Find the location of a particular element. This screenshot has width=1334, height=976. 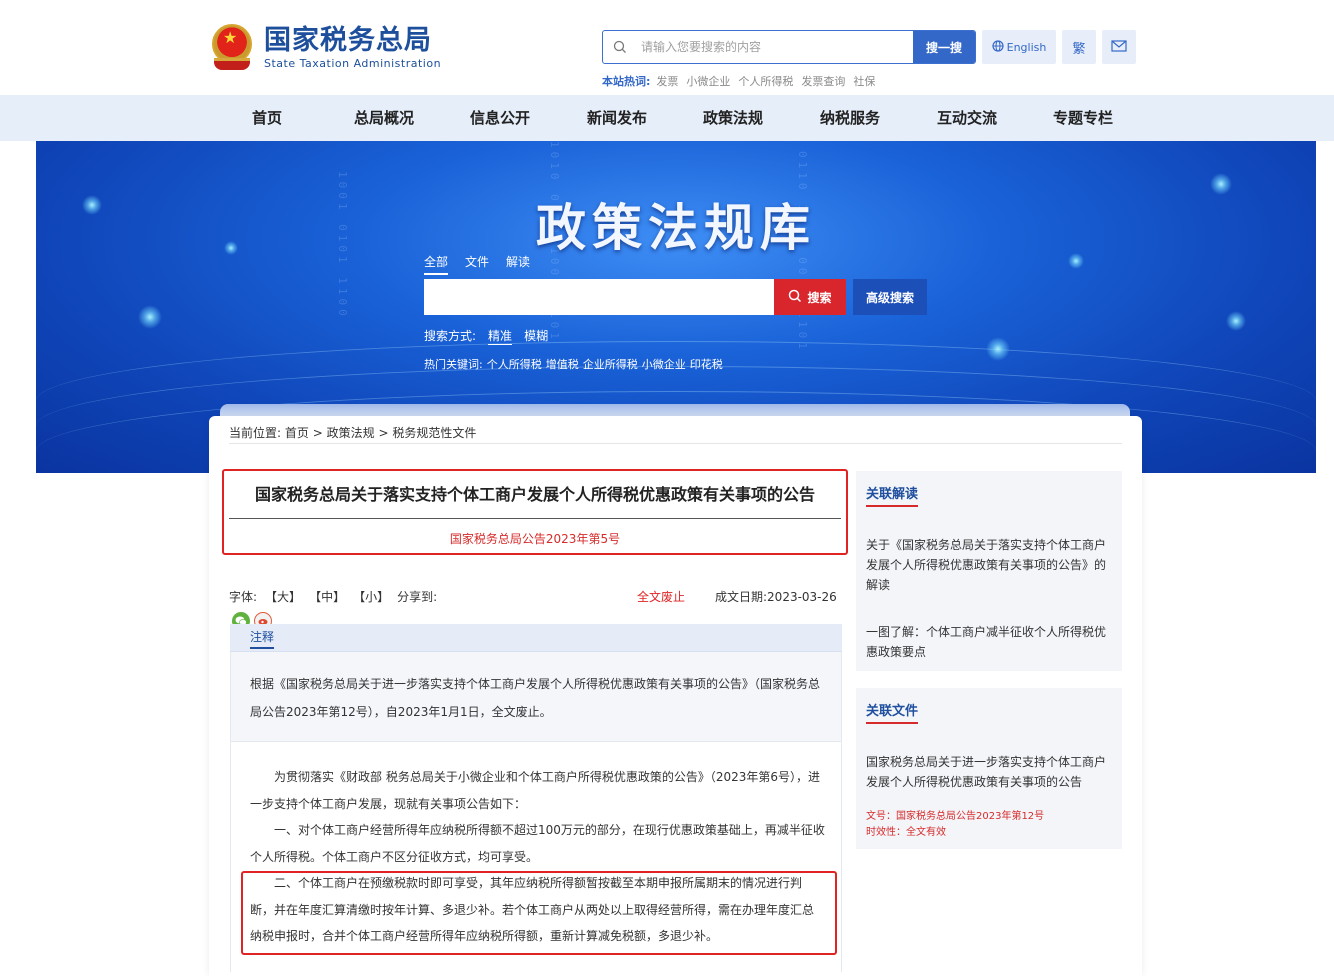

breadcrumb-policy: 政策法规 is located at coordinates (351, 433).